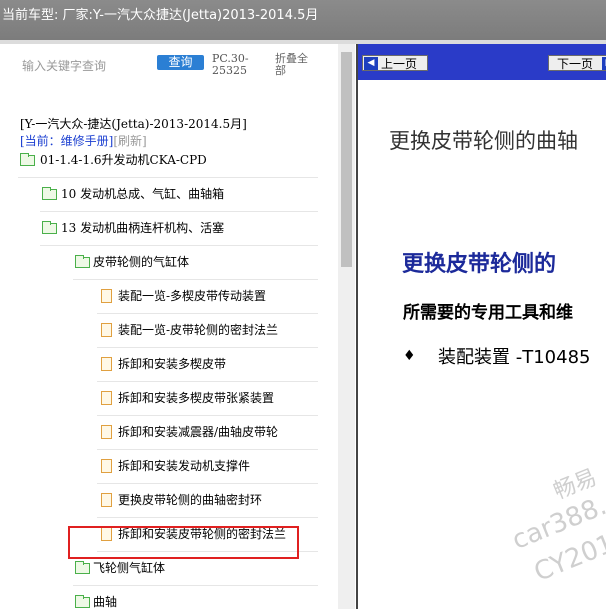  I want to click on tree-node-label: 装配一览-皮带轮侧的密封法兰, so click(198, 330).